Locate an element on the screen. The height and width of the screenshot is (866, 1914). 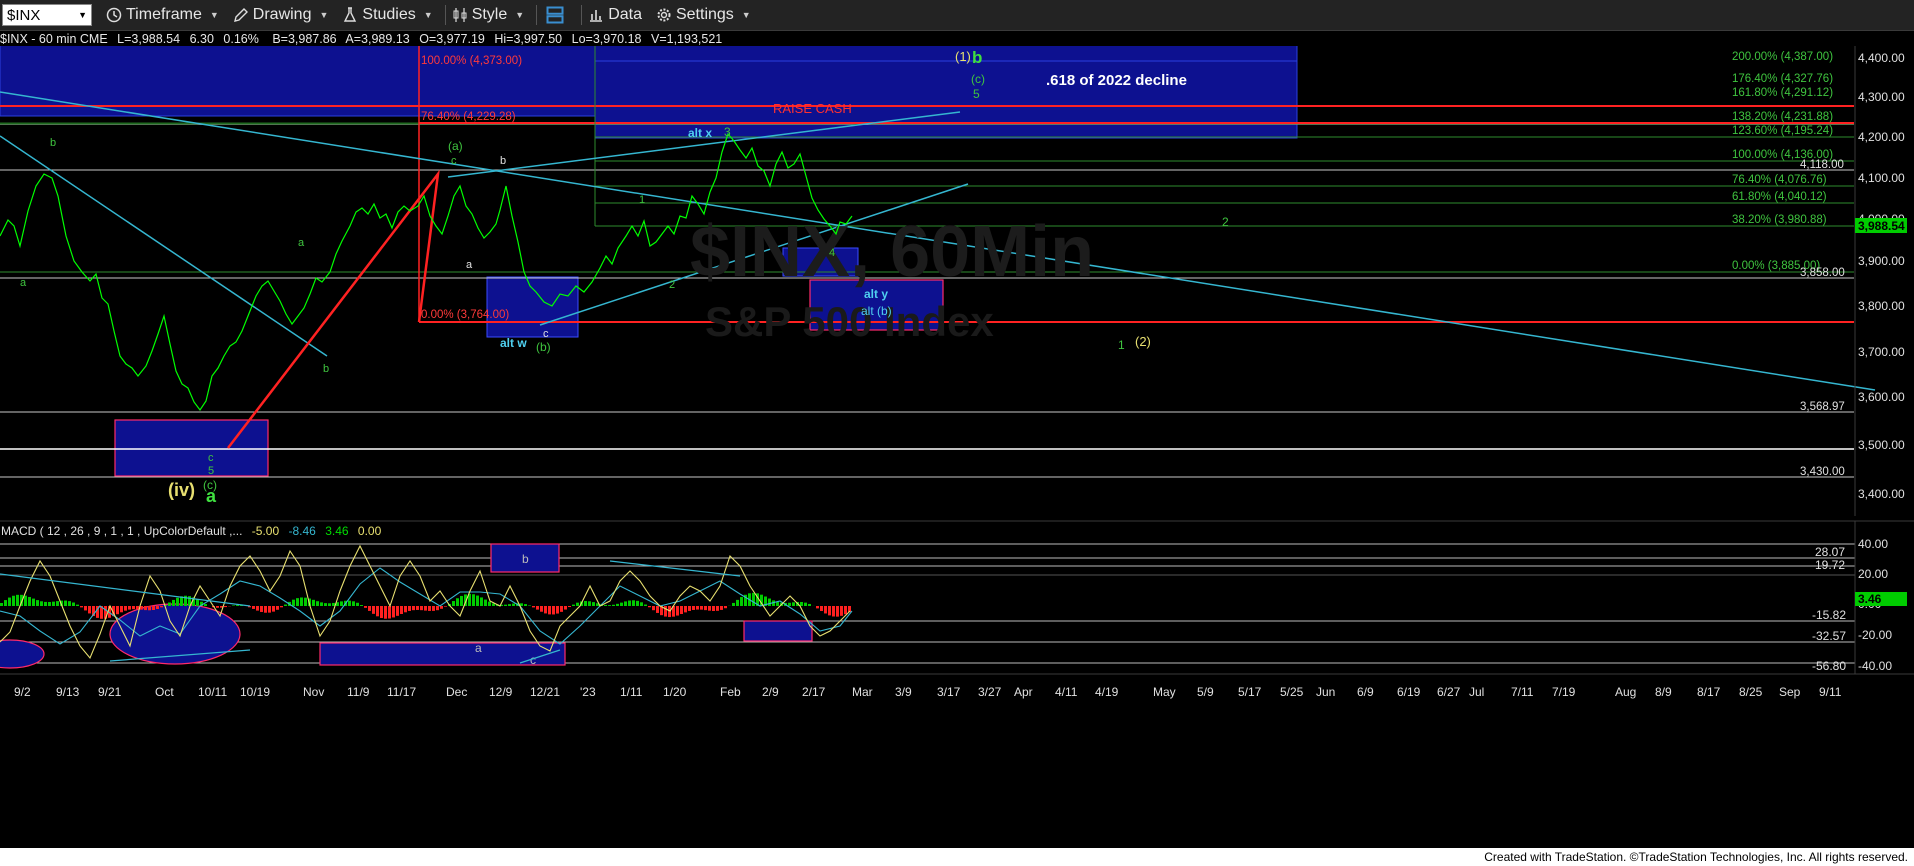
macd-value-4: 0.00 is located at coordinates (370, 531).